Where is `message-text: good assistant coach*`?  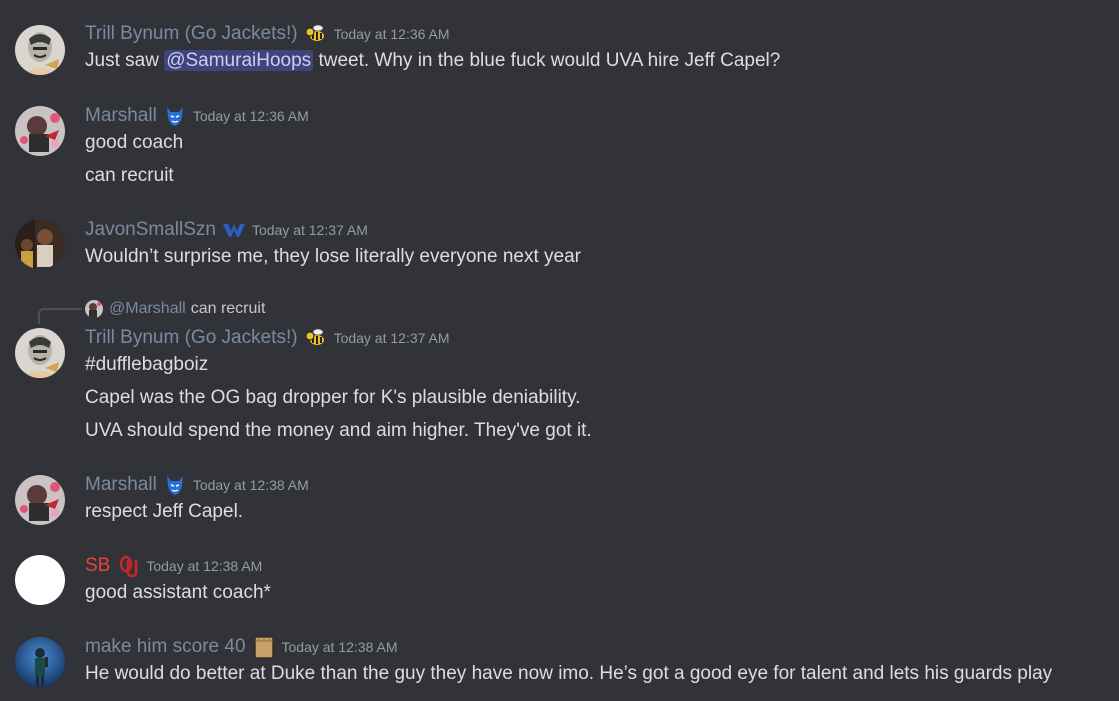 message-text: good assistant coach* is located at coordinates (178, 592).